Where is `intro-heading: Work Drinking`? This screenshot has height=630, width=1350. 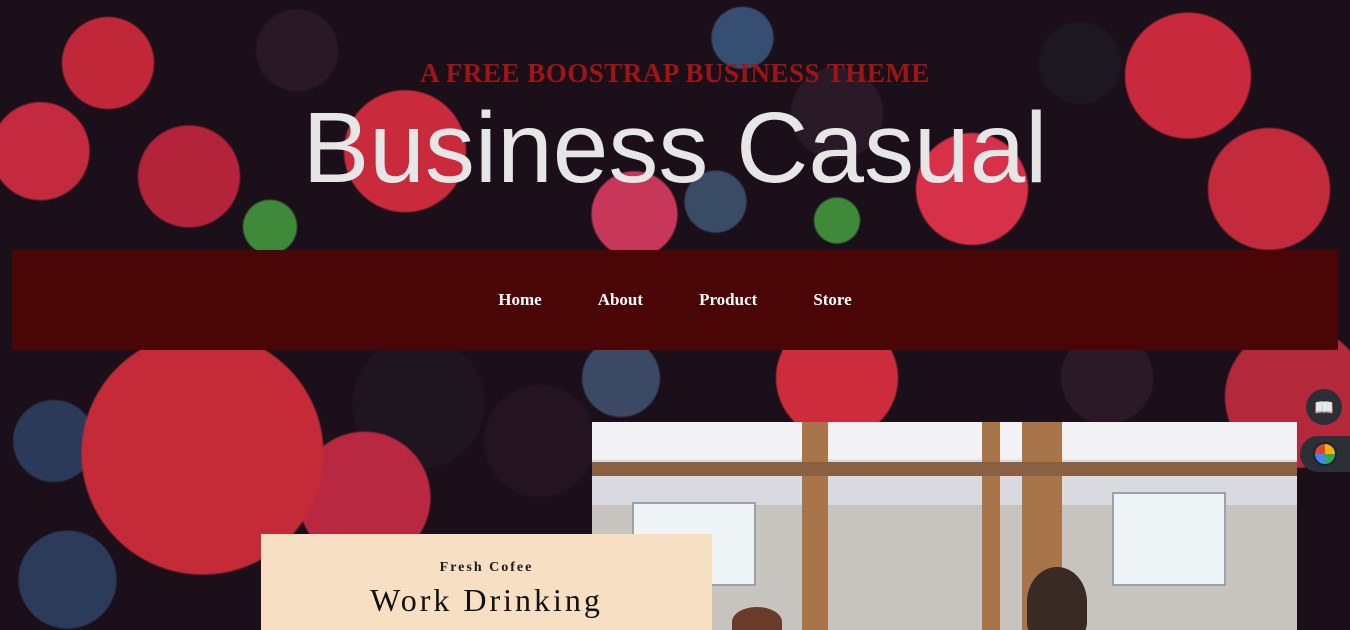 intro-heading: Work Drinking is located at coordinates (486, 600).